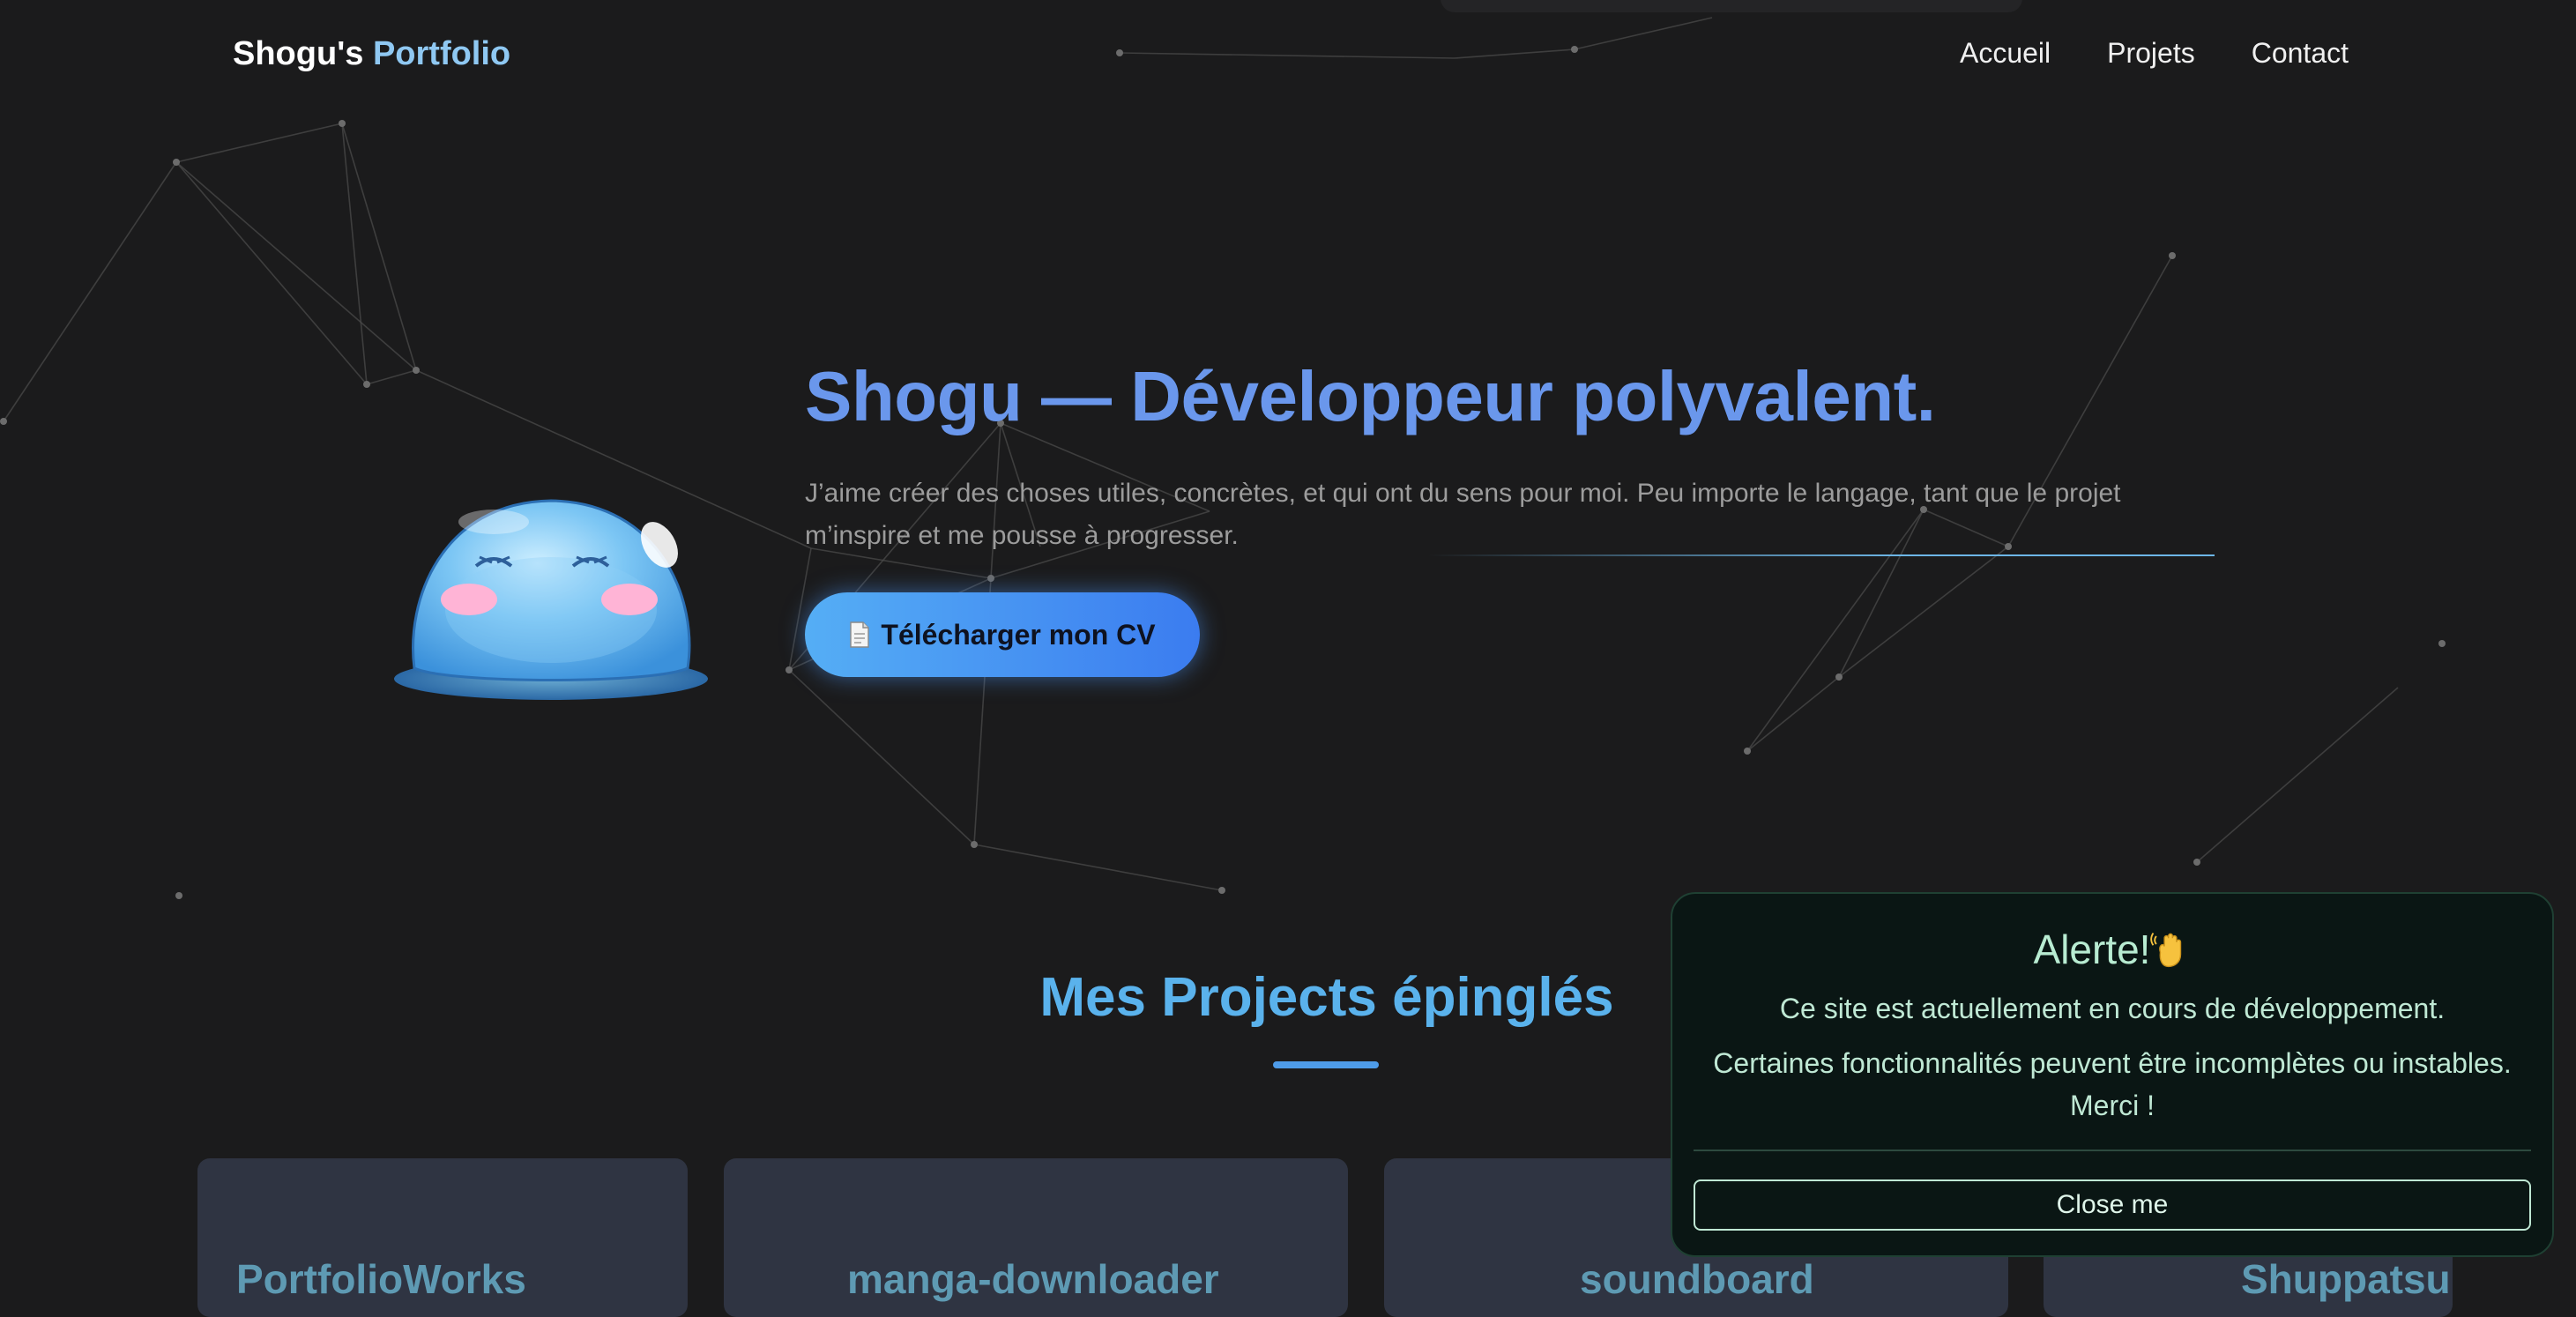 The width and height of the screenshot is (2576, 1317). Describe the element at coordinates (2151, 53) in the screenshot. I see `nav-link-projets: Projets` at that location.